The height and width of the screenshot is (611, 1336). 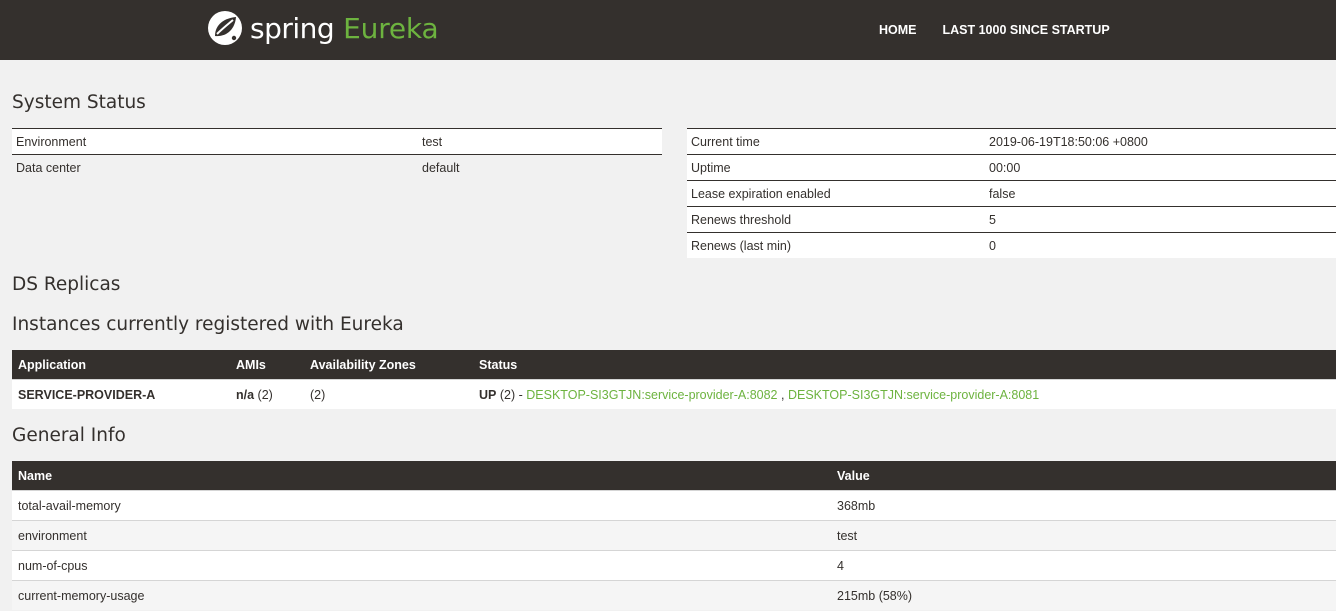 I want to click on info-name: environment, so click(x=421, y=535).